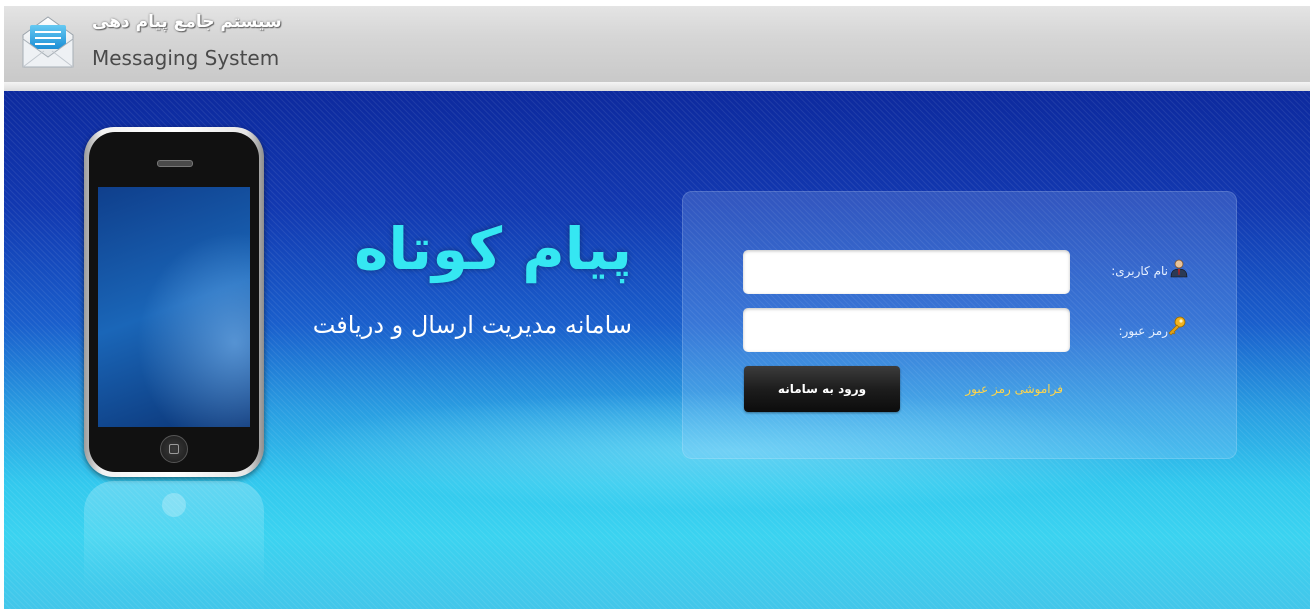 The width and height of the screenshot is (1314, 609). What do you see at coordinates (174, 505) in the screenshot?
I see `phone-reflection-home` at bounding box center [174, 505].